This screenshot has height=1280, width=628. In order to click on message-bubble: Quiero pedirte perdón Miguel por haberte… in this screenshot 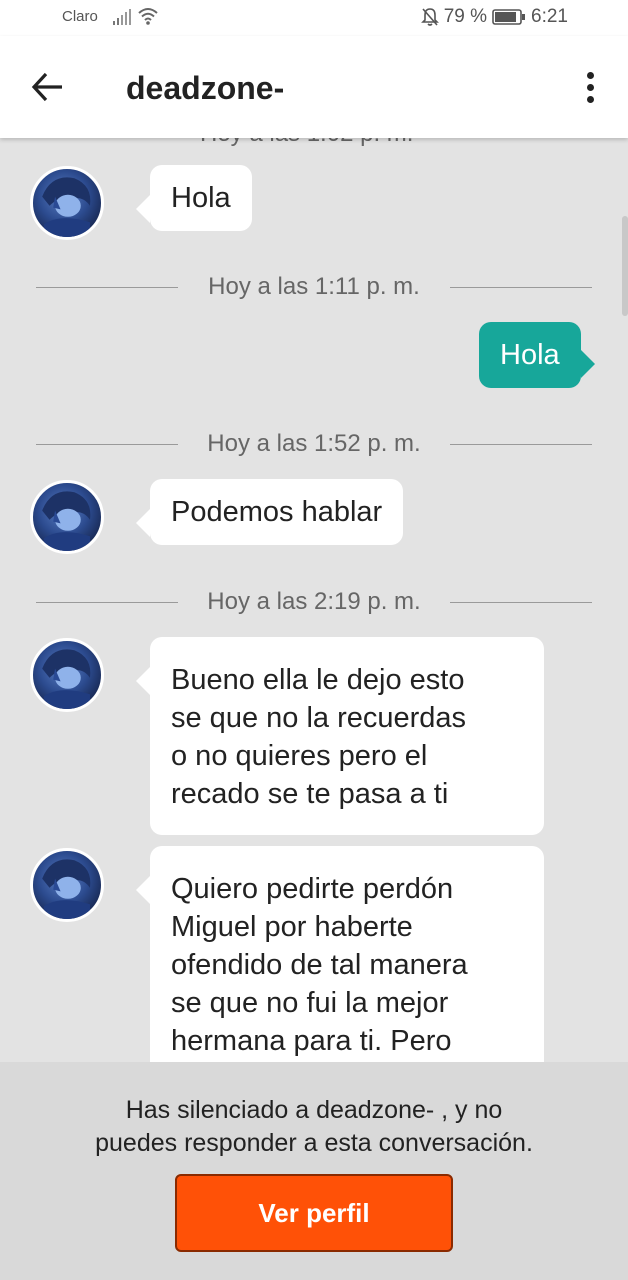, I will do `click(340, 954)`.